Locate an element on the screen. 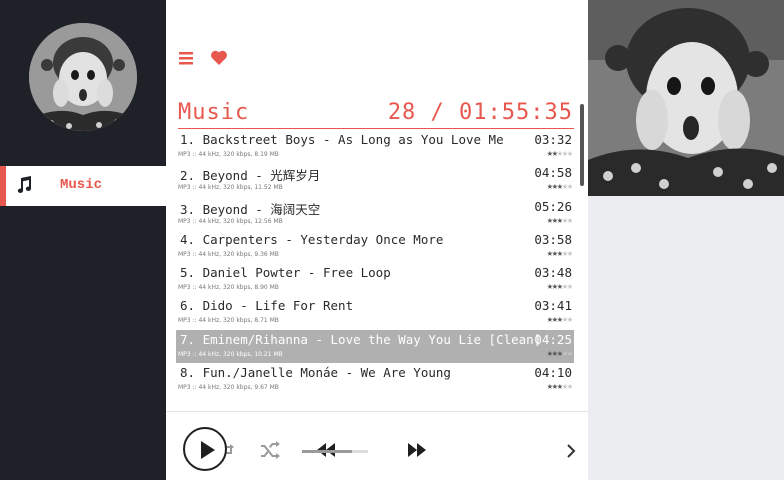 The width and height of the screenshot is (784, 480). chevron-right-icon is located at coordinates (571, 451).